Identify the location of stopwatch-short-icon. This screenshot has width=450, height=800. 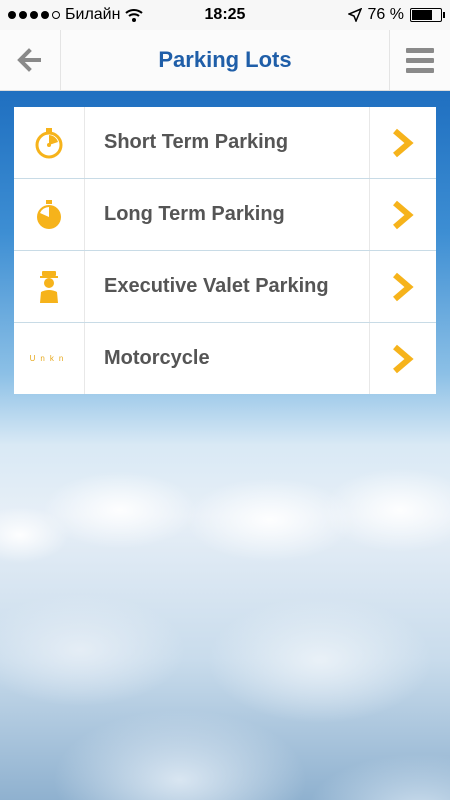
(49, 142).